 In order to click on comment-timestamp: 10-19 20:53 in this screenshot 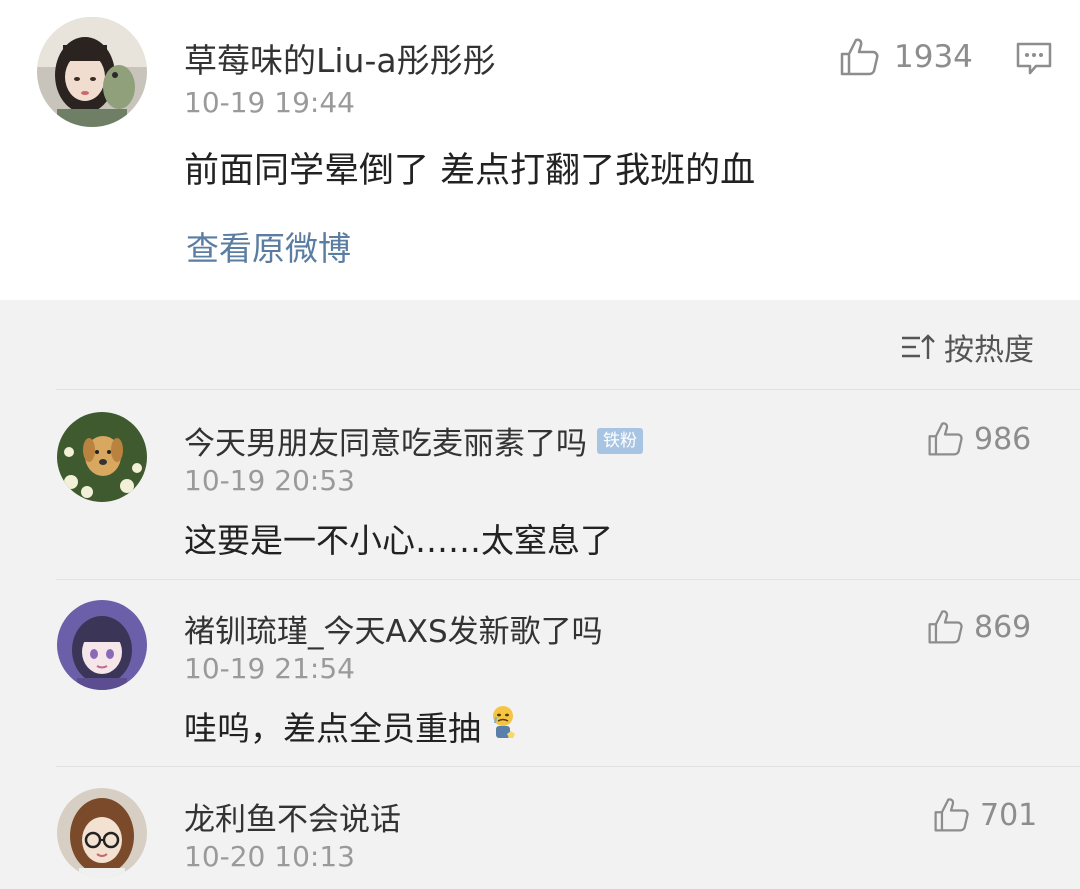, I will do `click(269, 480)`.